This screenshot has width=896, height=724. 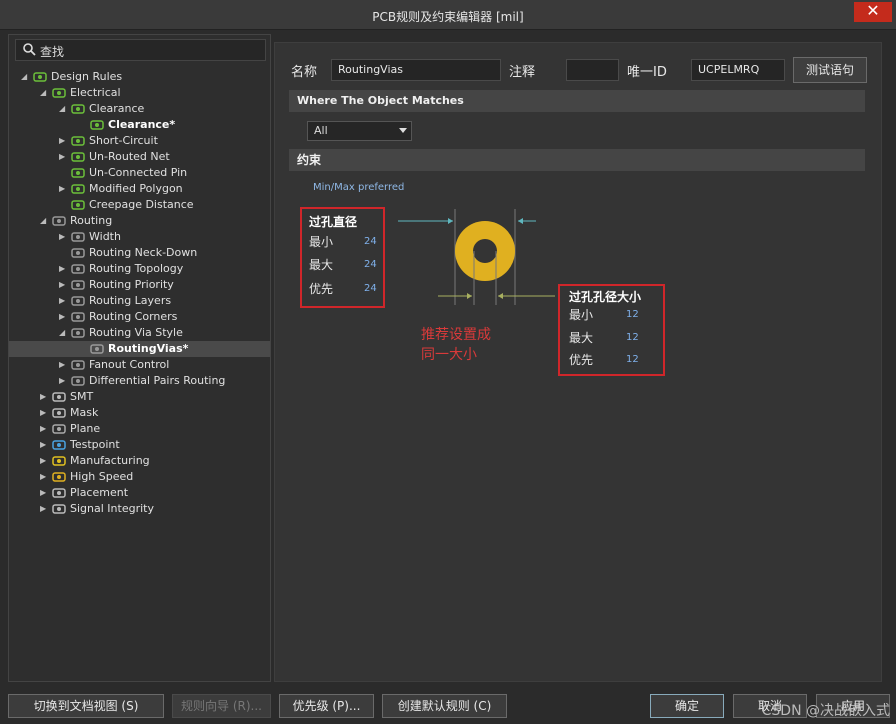 What do you see at coordinates (370, 241) in the screenshot?
I see `via-diameter-min-value: 24` at bounding box center [370, 241].